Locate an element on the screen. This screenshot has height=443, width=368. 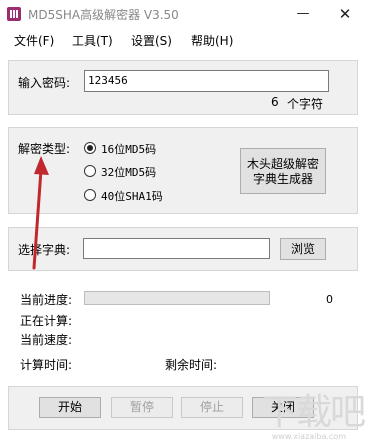
app-logo-icon is located at coordinates (14, 14).